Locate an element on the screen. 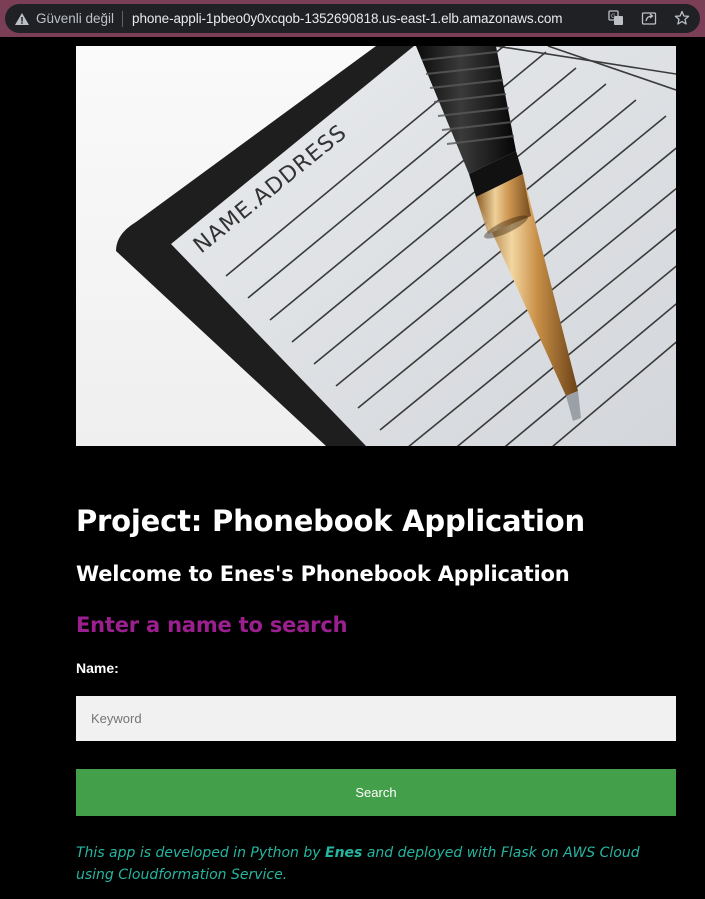  footer-author: Enes is located at coordinates (344, 853).